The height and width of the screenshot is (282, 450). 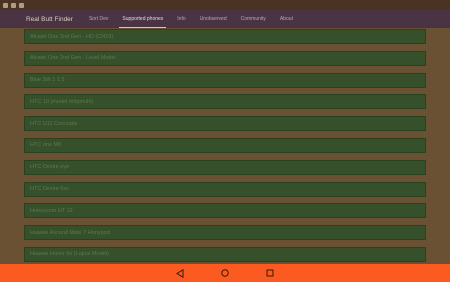 What do you see at coordinates (286, 19) in the screenshot?
I see `tab-about: About` at bounding box center [286, 19].